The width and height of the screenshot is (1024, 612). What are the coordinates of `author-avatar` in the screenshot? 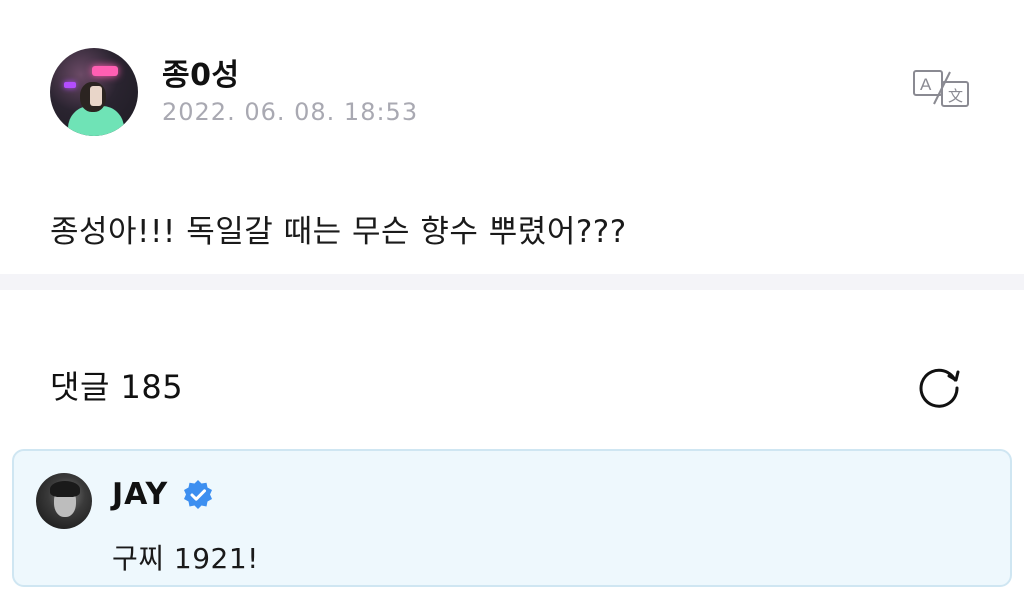 It's located at (94, 92).